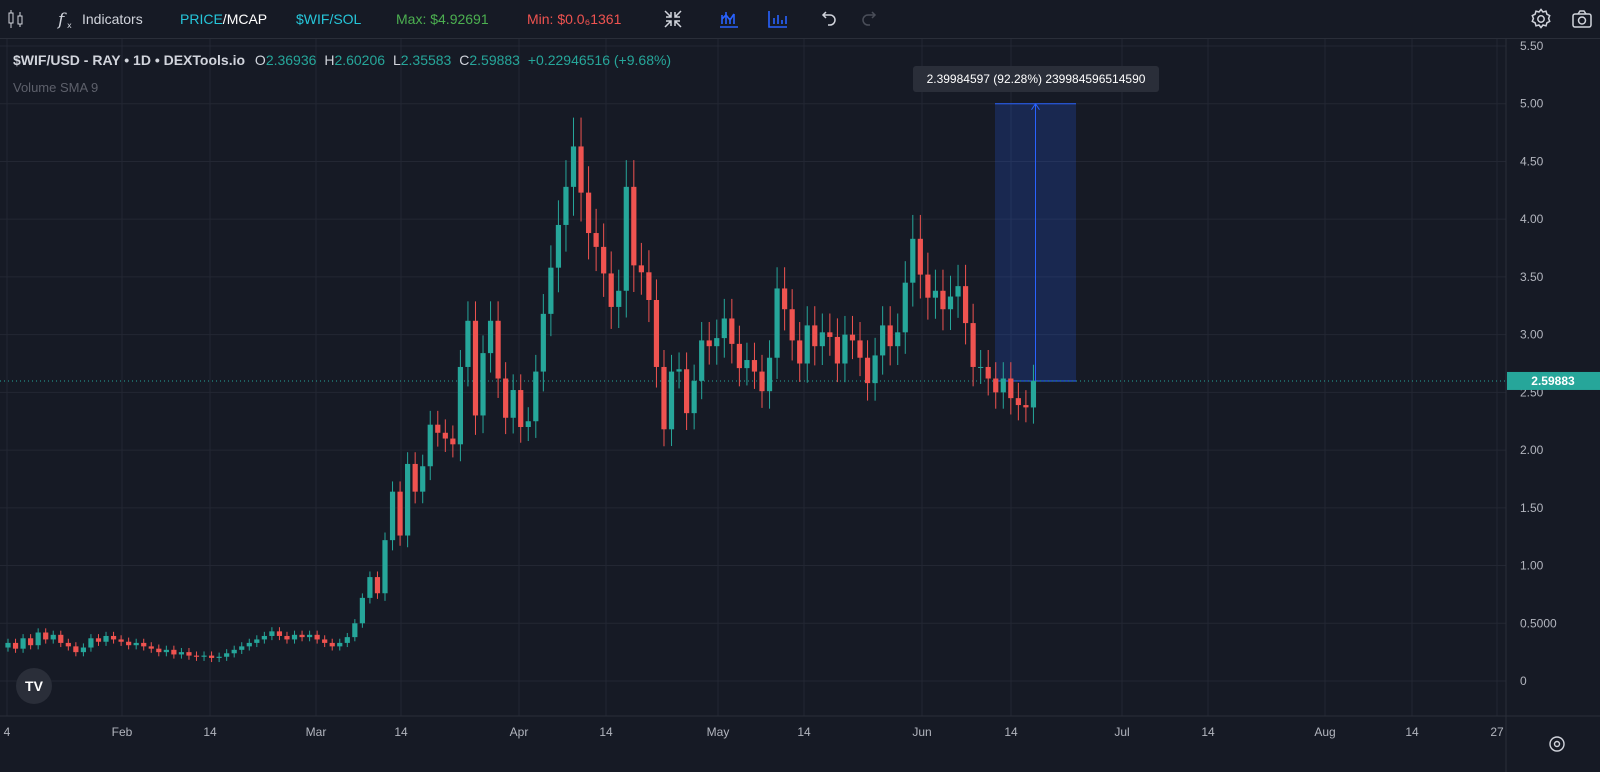 The height and width of the screenshot is (772, 1600). What do you see at coordinates (599, 60) in the screenshot?
I see `change-value: +0.22946516 (+9.68%)` at bounding box center [599, 60].